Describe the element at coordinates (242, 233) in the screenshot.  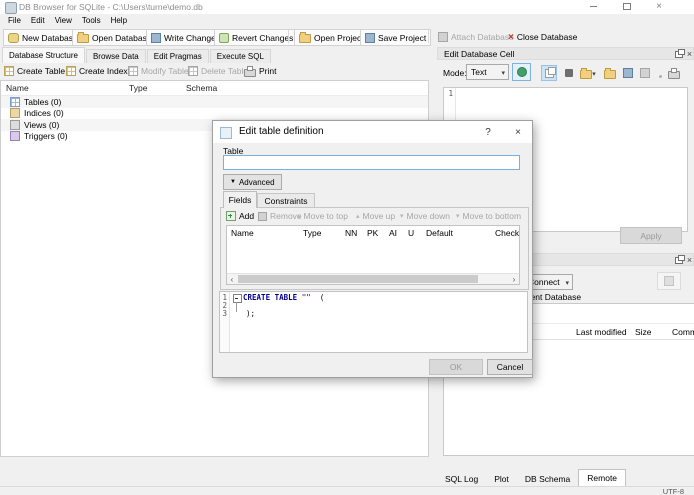
I see `fields-column-name: Name` at that location.